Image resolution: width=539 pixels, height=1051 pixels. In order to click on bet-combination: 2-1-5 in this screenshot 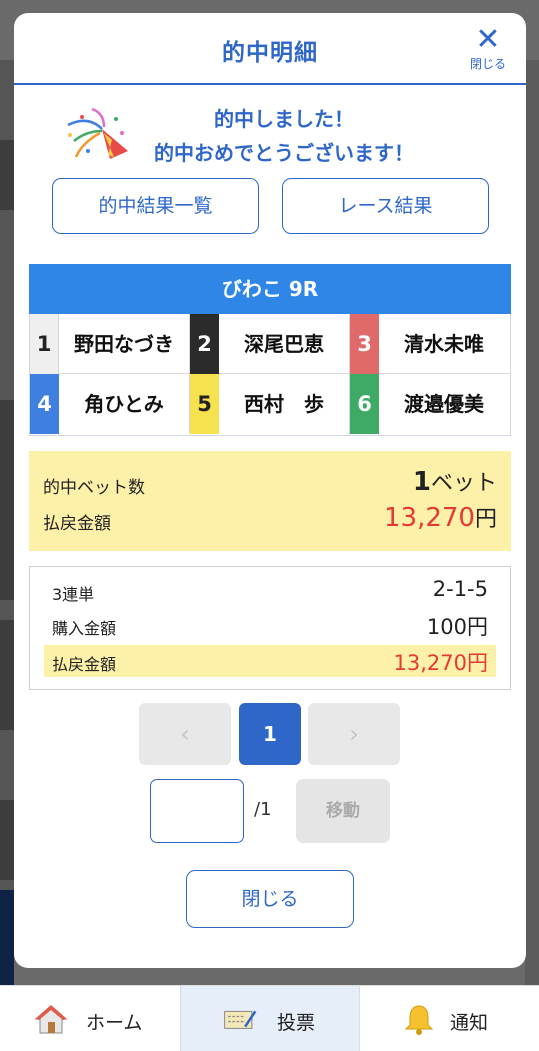, I will do `click(460, 589)`.